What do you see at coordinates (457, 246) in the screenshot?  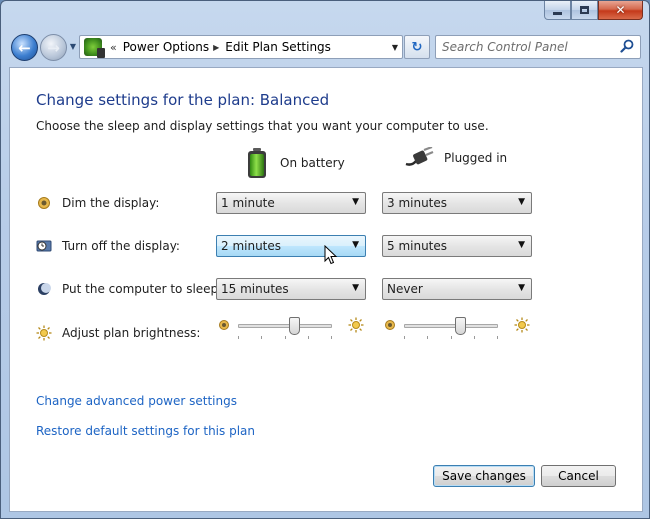 I see `display-off-plugged-select: 5 minutes ▼` at bounding box center [457, 246].